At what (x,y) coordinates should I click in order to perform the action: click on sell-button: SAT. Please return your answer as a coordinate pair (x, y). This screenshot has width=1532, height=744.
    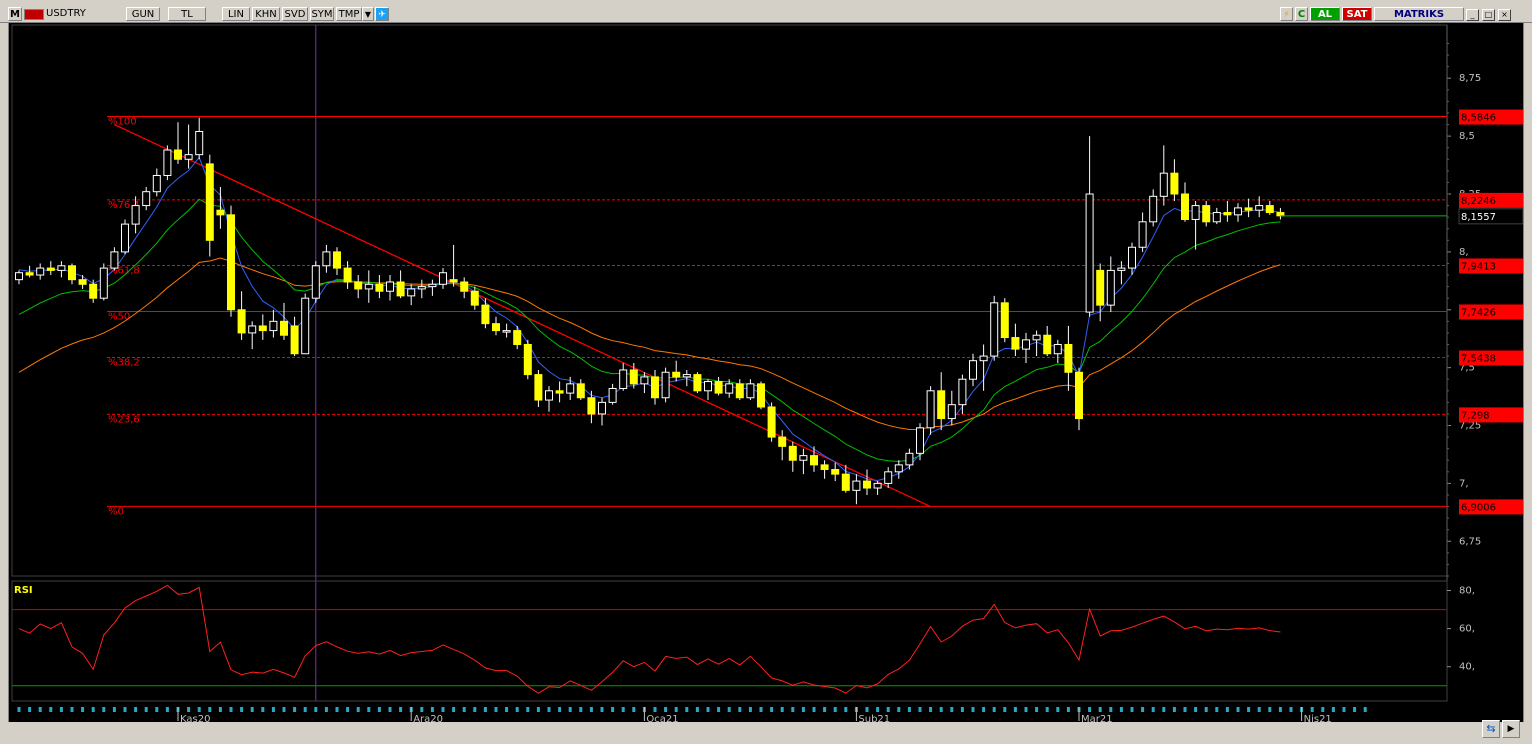
    Looking at the image, I should click on (1357, 14).